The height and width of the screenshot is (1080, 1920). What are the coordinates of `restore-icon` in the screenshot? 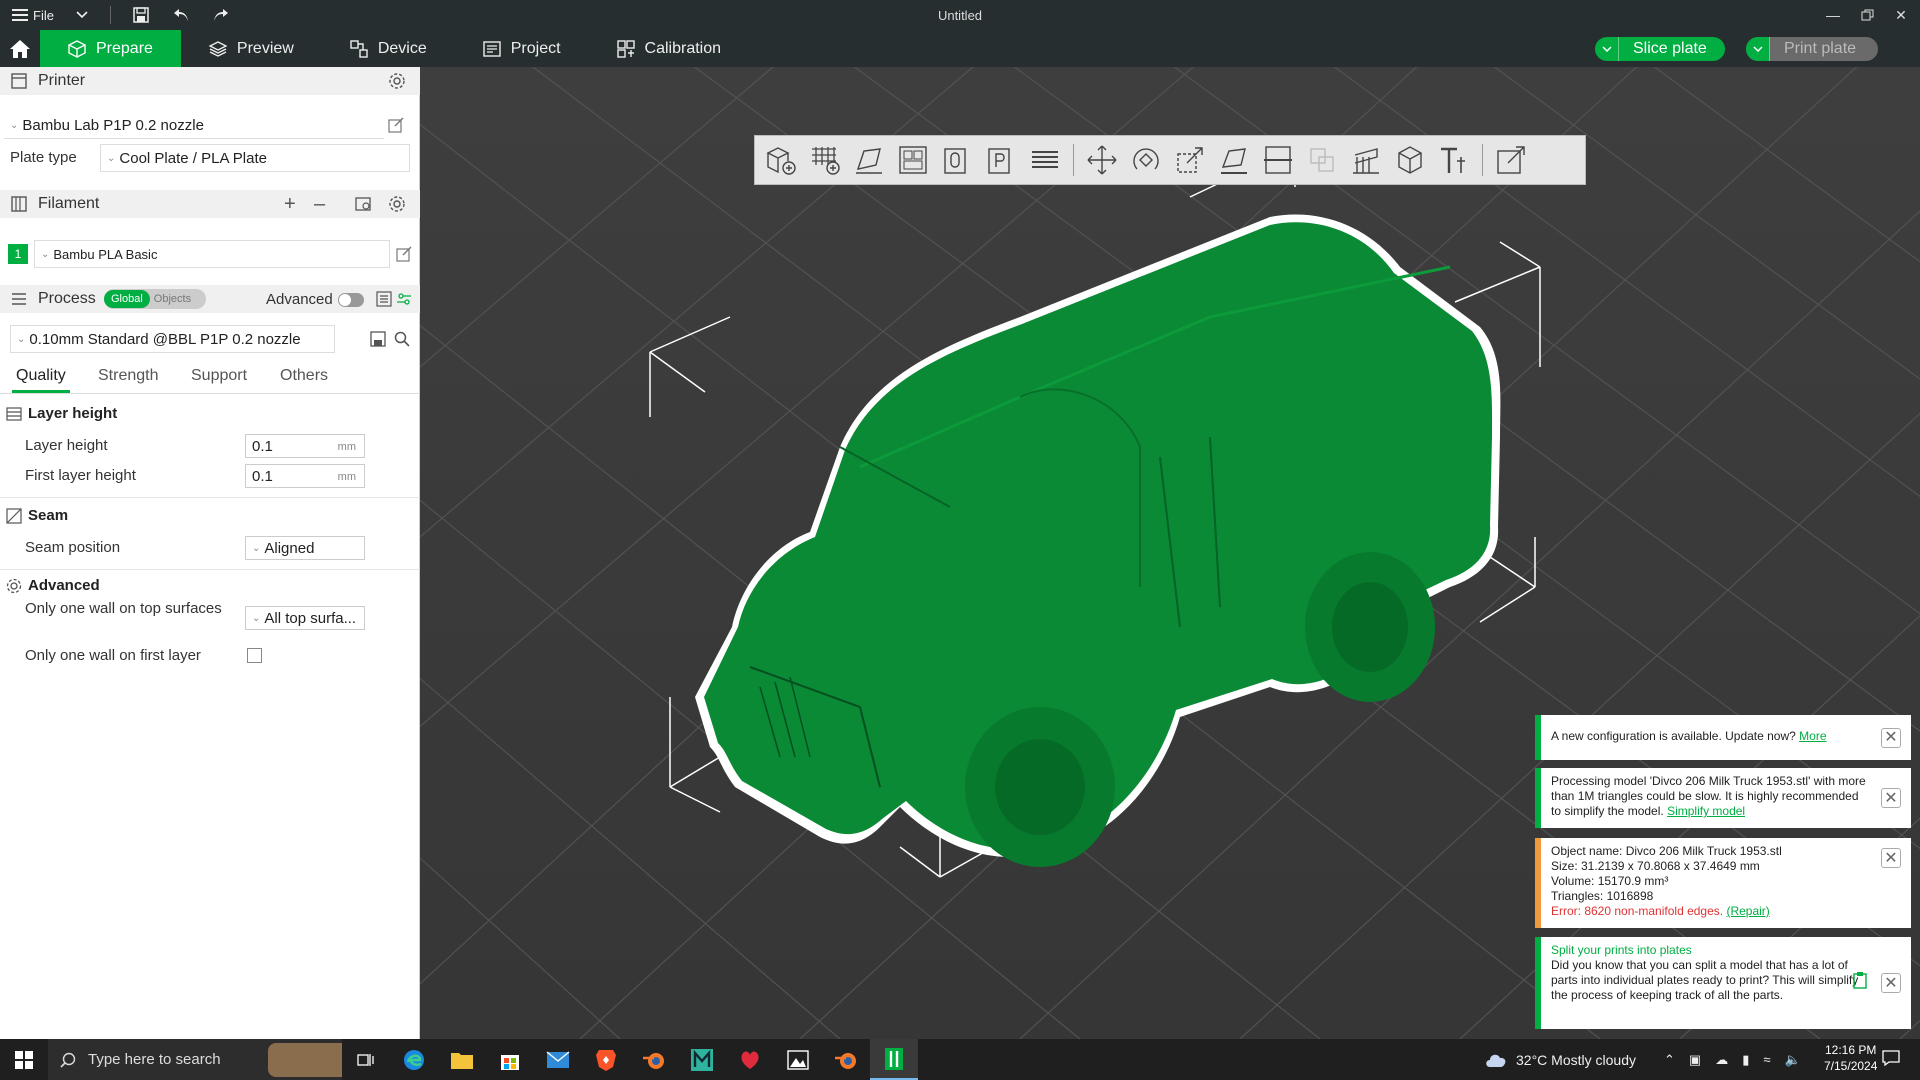 It's located at (1867, 15).